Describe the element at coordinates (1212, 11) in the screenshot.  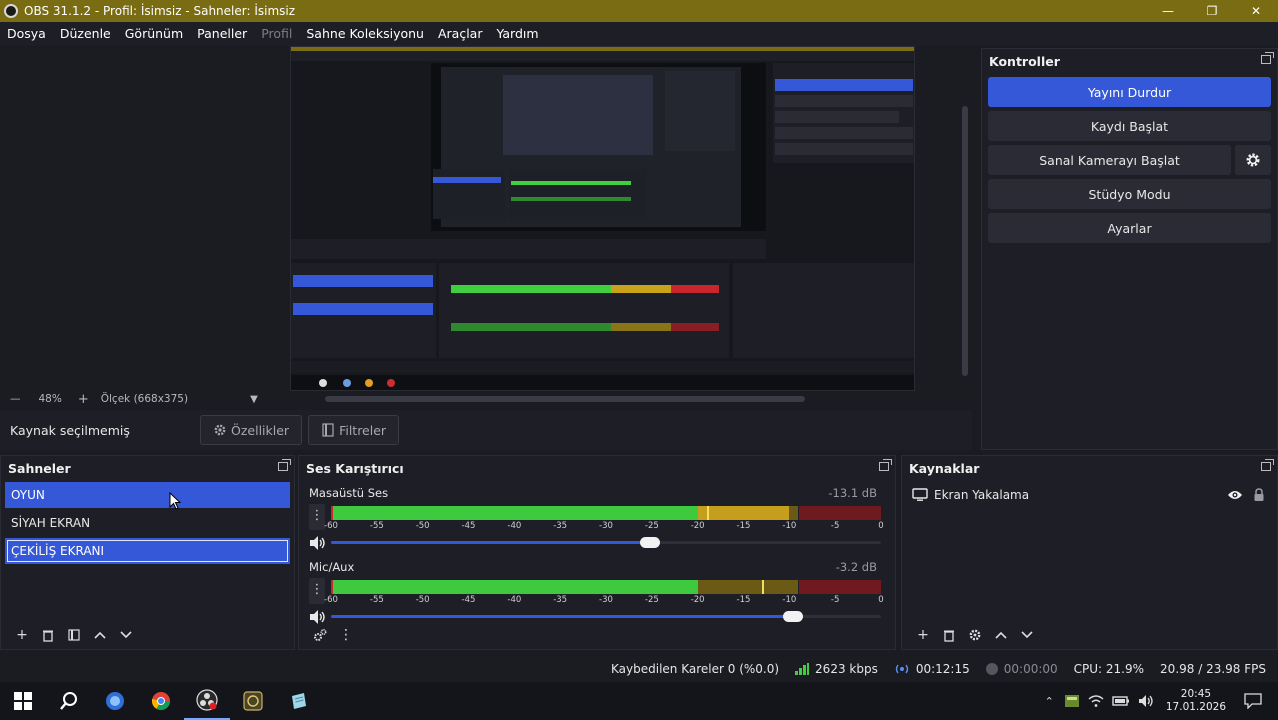
I see `maximize-button: ❐` at that location.